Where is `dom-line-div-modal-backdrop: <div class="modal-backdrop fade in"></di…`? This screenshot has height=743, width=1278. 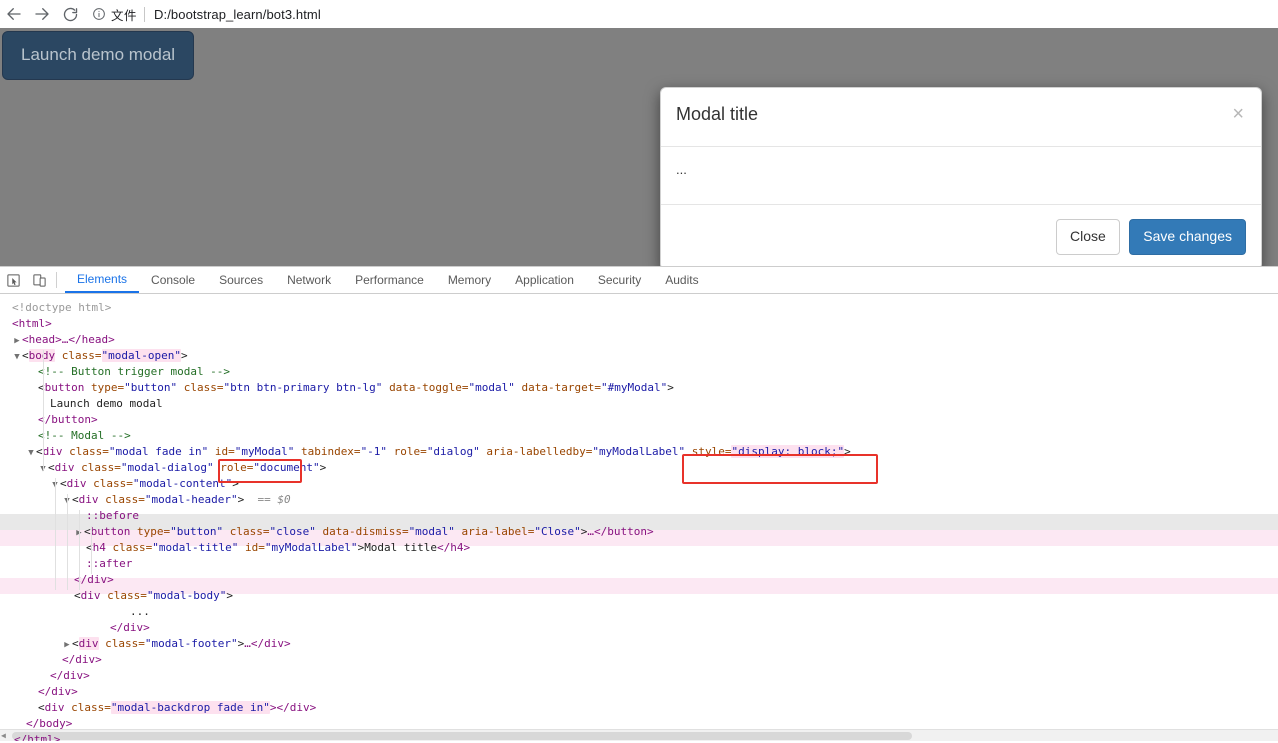
dom-line-div-modal-backdrop: <div class="modal-backdrop fade in"></di… is located at coordinates (639, 708).